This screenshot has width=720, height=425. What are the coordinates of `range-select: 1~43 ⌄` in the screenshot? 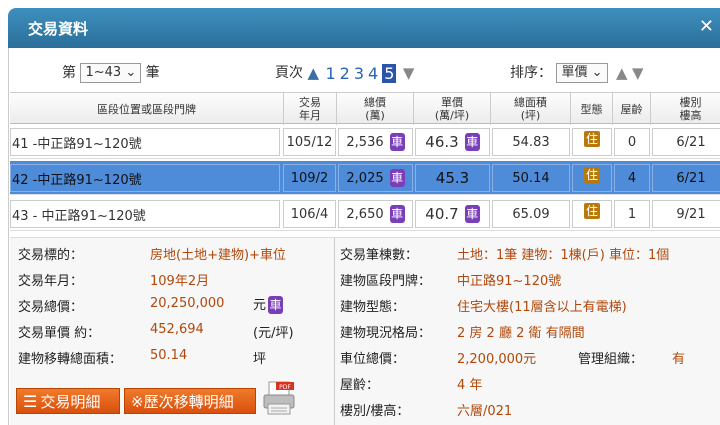 It's located at (111, 73).